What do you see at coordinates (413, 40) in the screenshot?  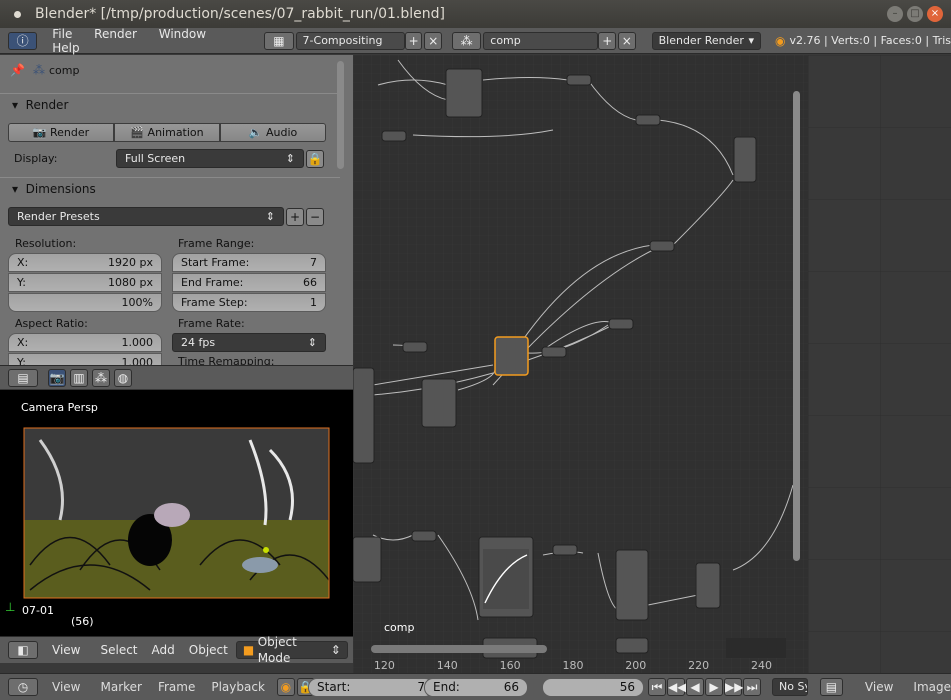 I see `add-layout-icon: +` at bounding box center [413, 40].